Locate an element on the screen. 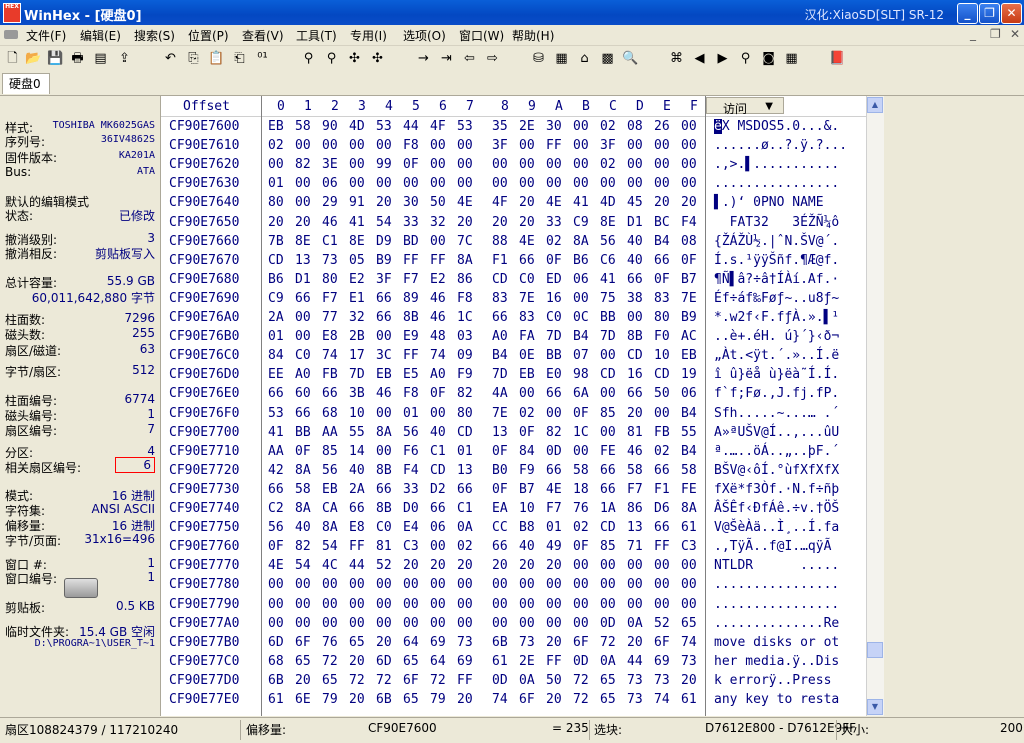 The width and height of the screenshot is (1024, 743). hex-byte: C3 is located at coordinates (411, 546).